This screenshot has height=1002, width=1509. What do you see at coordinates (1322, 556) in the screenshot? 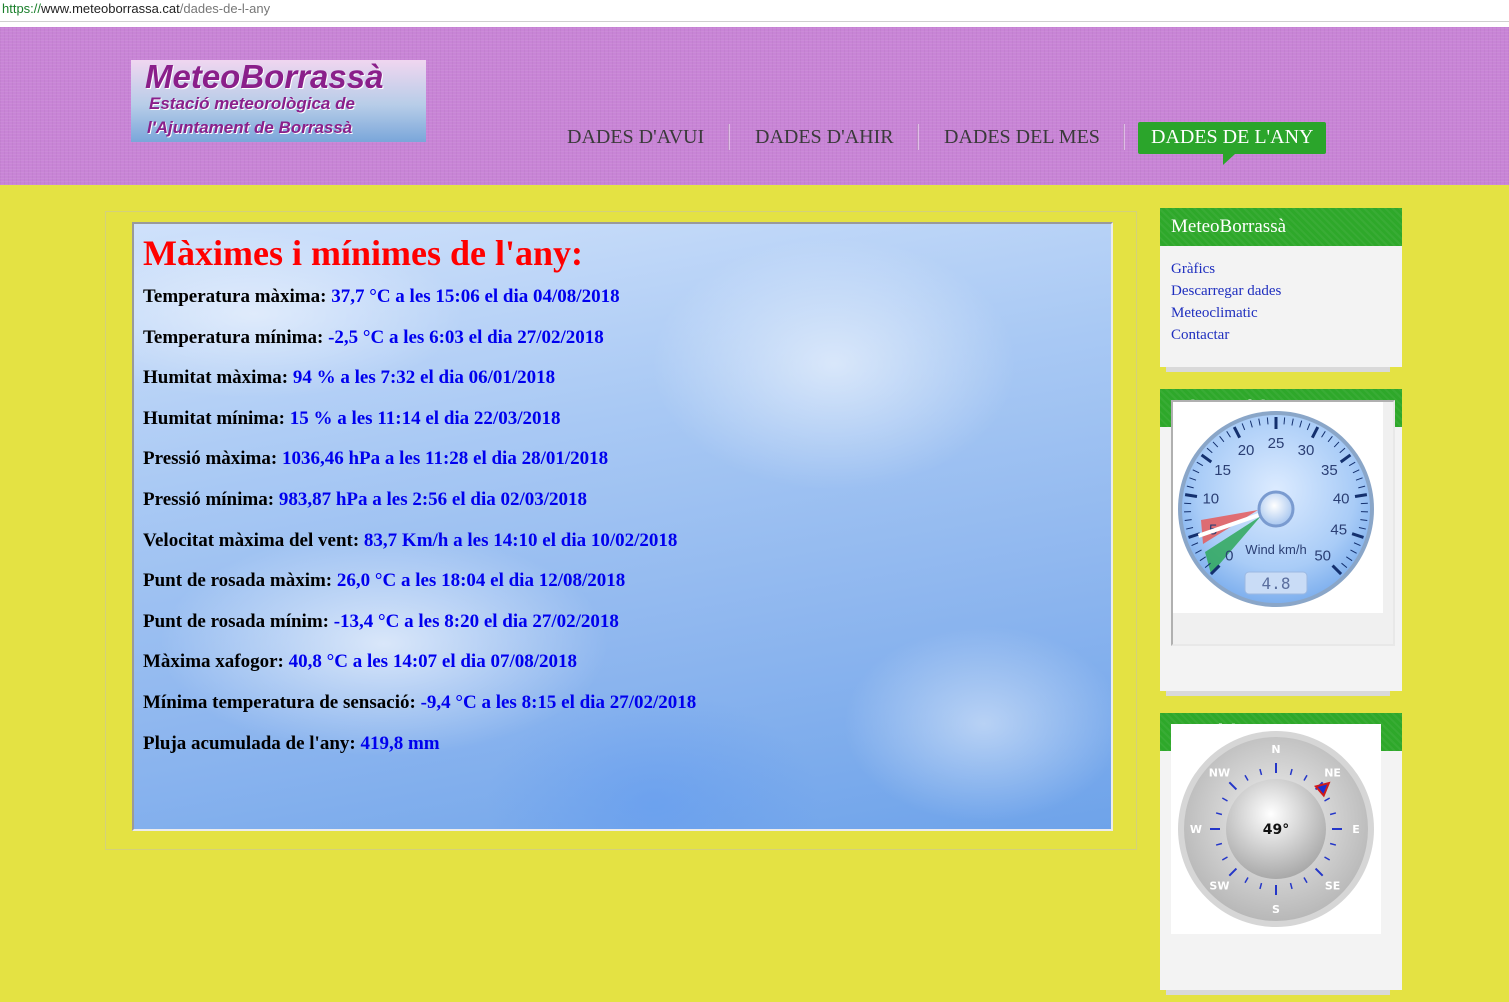
I see `gauge-tick-label: 50` at bounding box center [1322, 556].